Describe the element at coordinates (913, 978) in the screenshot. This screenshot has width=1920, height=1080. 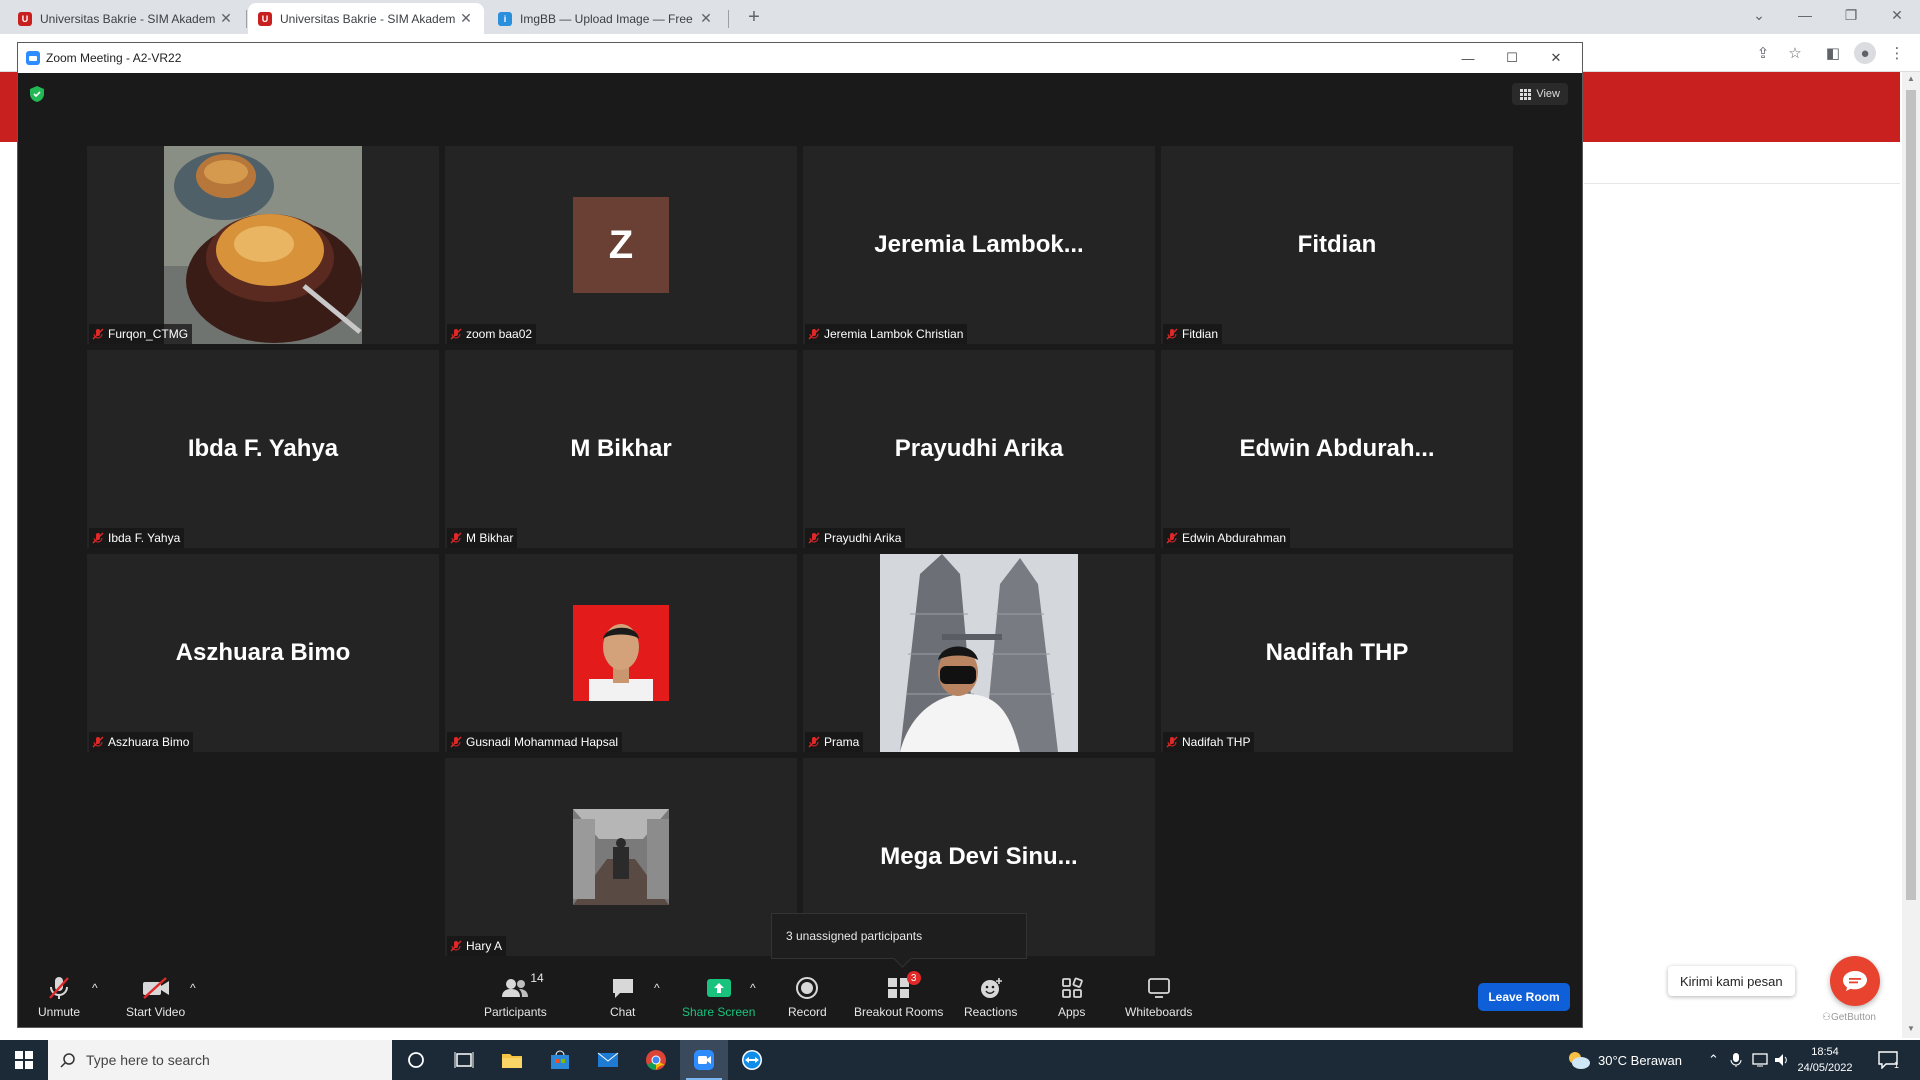
I see `breakout-badge: 3` at that location.